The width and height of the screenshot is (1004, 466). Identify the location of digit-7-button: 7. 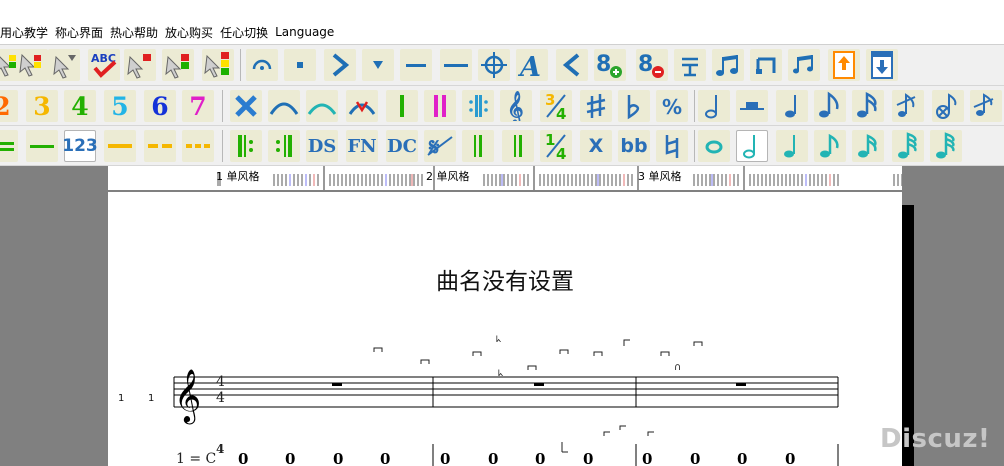
(198, 106).